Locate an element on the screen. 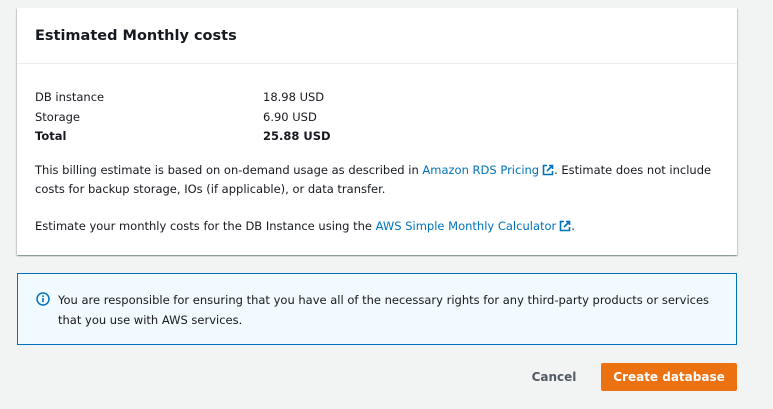  total-label: Total is located at coordinates (51, 136).